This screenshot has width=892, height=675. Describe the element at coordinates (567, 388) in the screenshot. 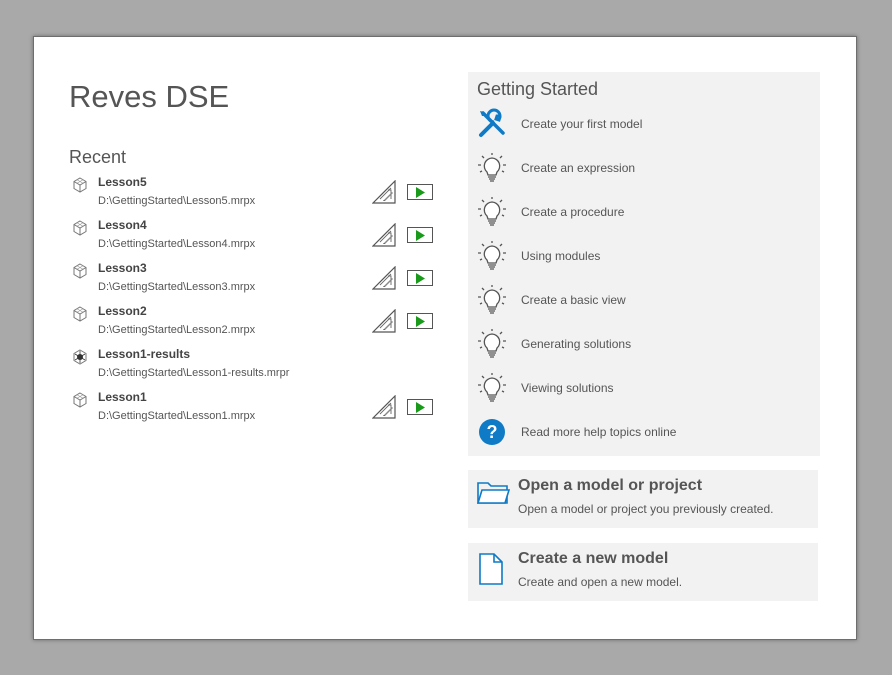

I see `getting-started-item-label: Viewing solutions` at that location.